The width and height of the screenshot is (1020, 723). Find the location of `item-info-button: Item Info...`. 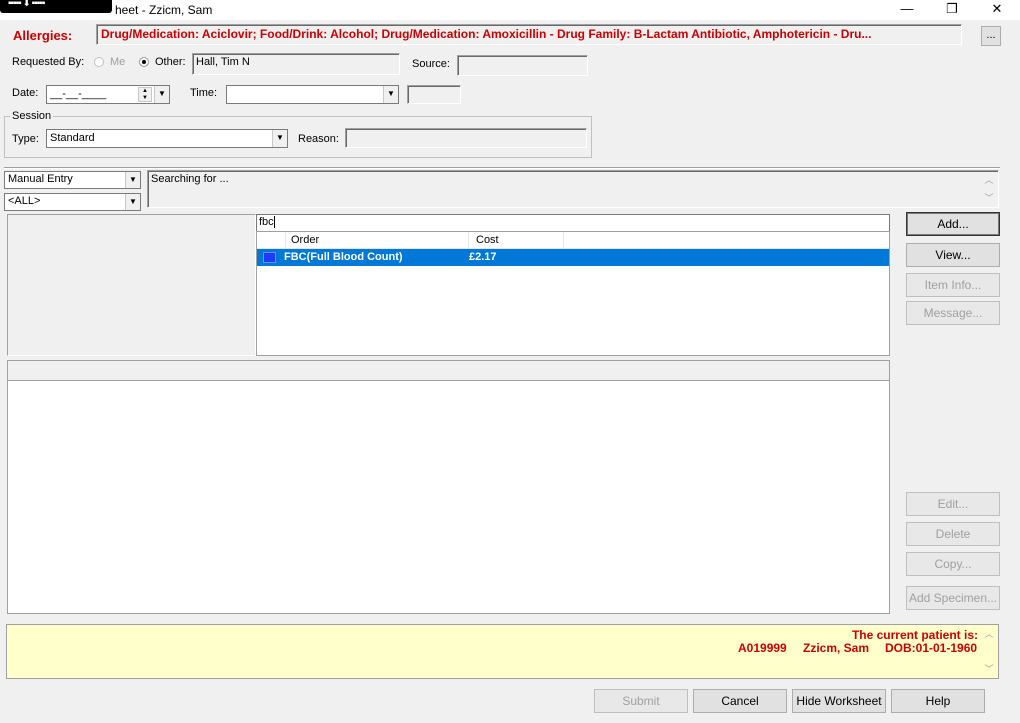

item-info-button: Item Info... is located at coordinates (953, 285).